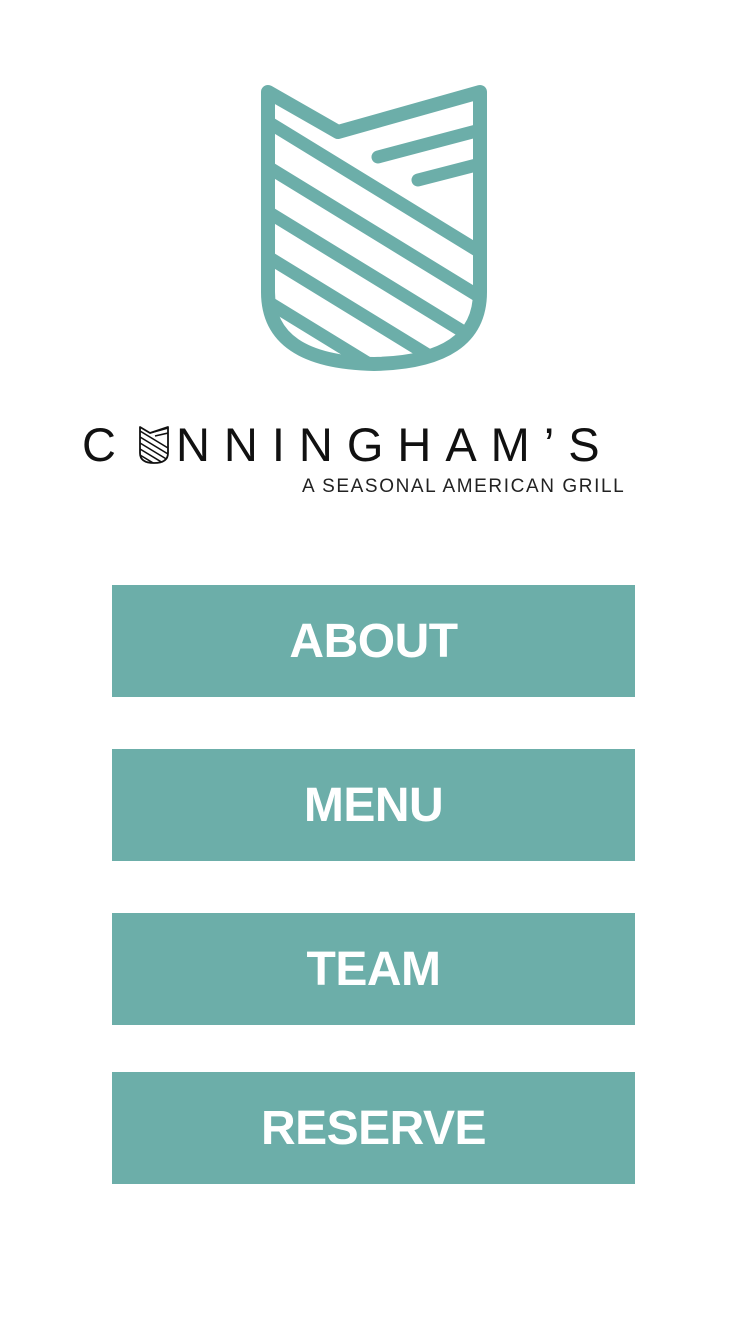 This screenshot has height=1334, width=750. What do you see at coordinates (464, 486) in the screenshot?
I see `brand-tagline: A SEASONAL AMERICAN GRILL` at bounding box center [464, 486].